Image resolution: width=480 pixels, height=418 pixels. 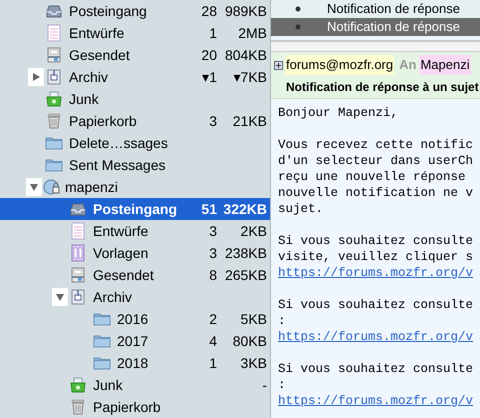 What do you see at coordinates (339, 65) in the screenshot?
I see `sender-address: forums@mozfr.org` at bounding box center [339, 65].